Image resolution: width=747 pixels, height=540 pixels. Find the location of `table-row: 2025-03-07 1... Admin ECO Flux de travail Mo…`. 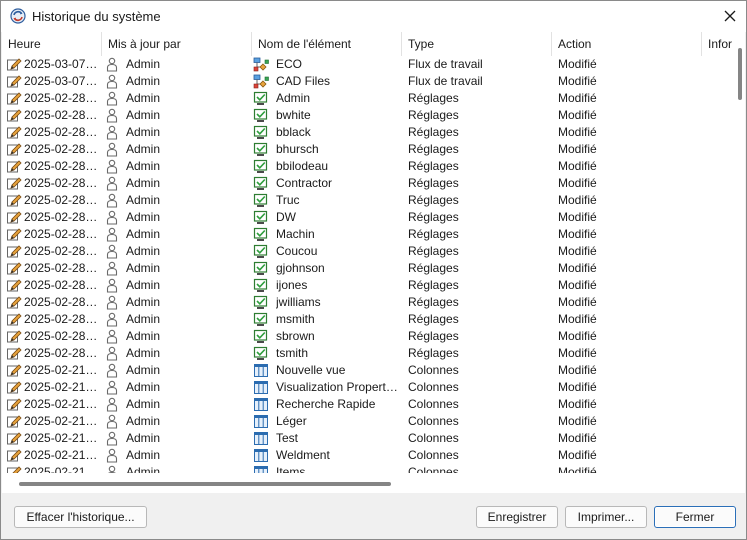

table-row: 2025-03-07 1... Admin ECO Flux de travail Mo… is located at coordinates (373, 64).